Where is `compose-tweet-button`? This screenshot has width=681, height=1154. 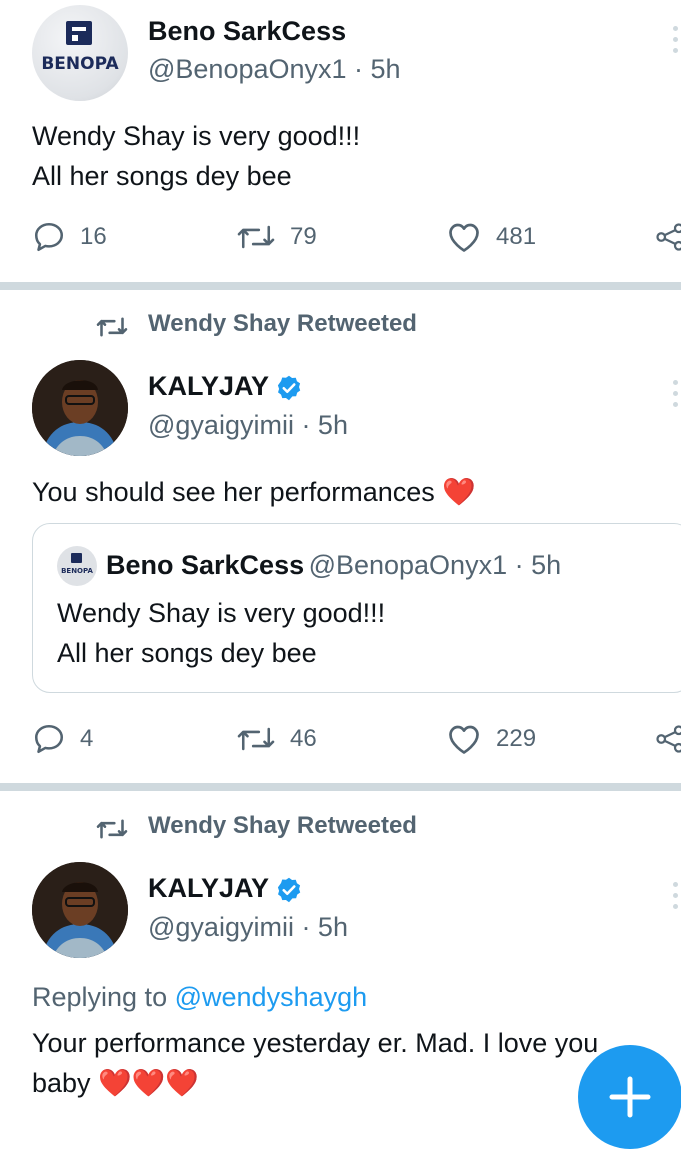
compose-tweet-button is located at coordinates (629, 1097).